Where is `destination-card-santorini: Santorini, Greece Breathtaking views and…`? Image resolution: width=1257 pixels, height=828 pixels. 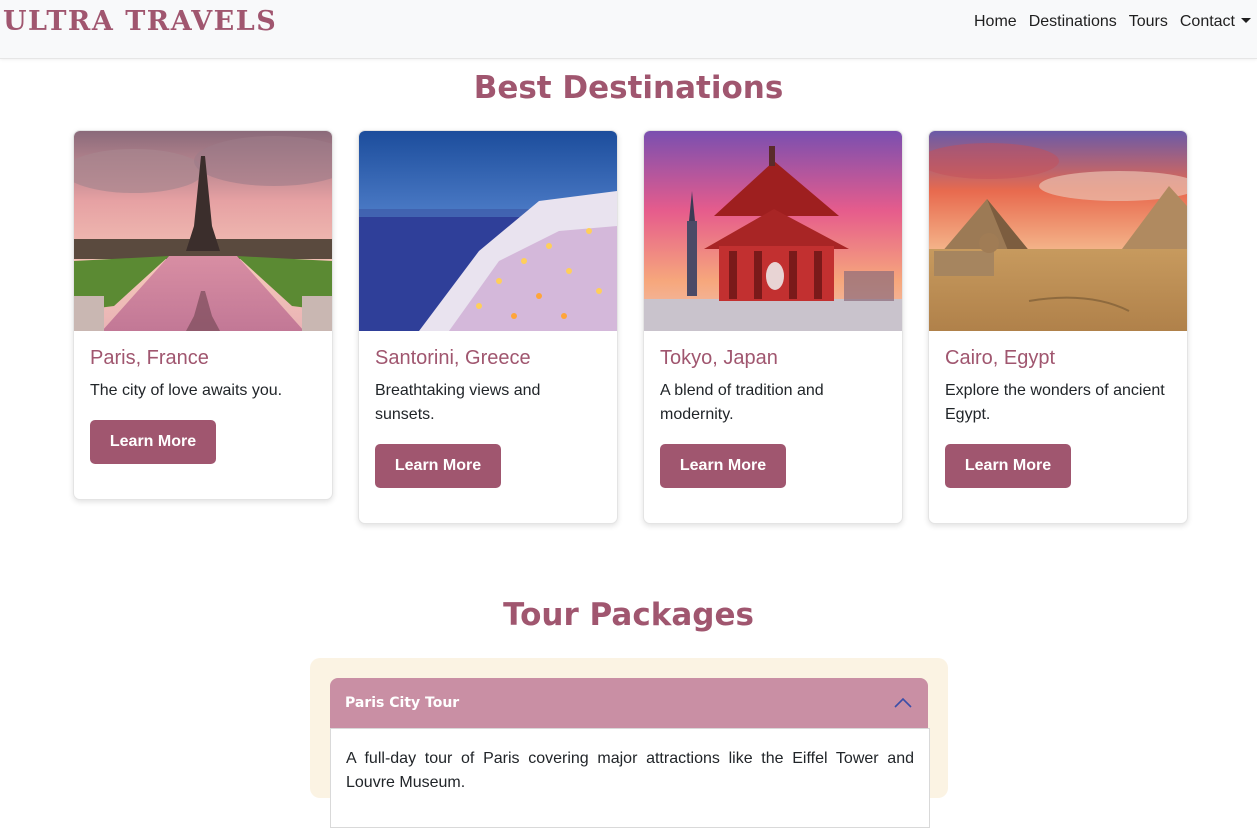
destination-card-santorini: Santorini, Greece Breathtaking views and… is located at coordinates (488, 327).